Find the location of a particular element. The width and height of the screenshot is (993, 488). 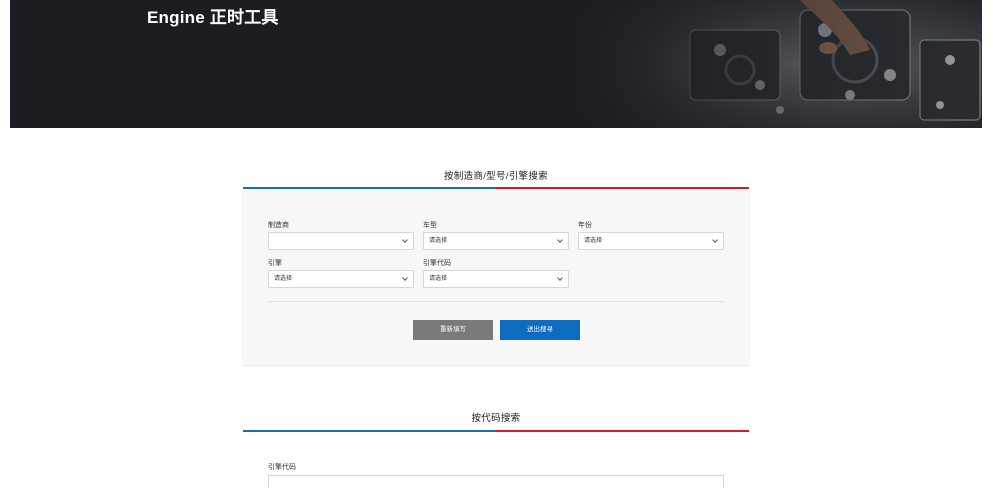

search-by-code-title: 按代码搜索 is located at coordinates (496, 418).